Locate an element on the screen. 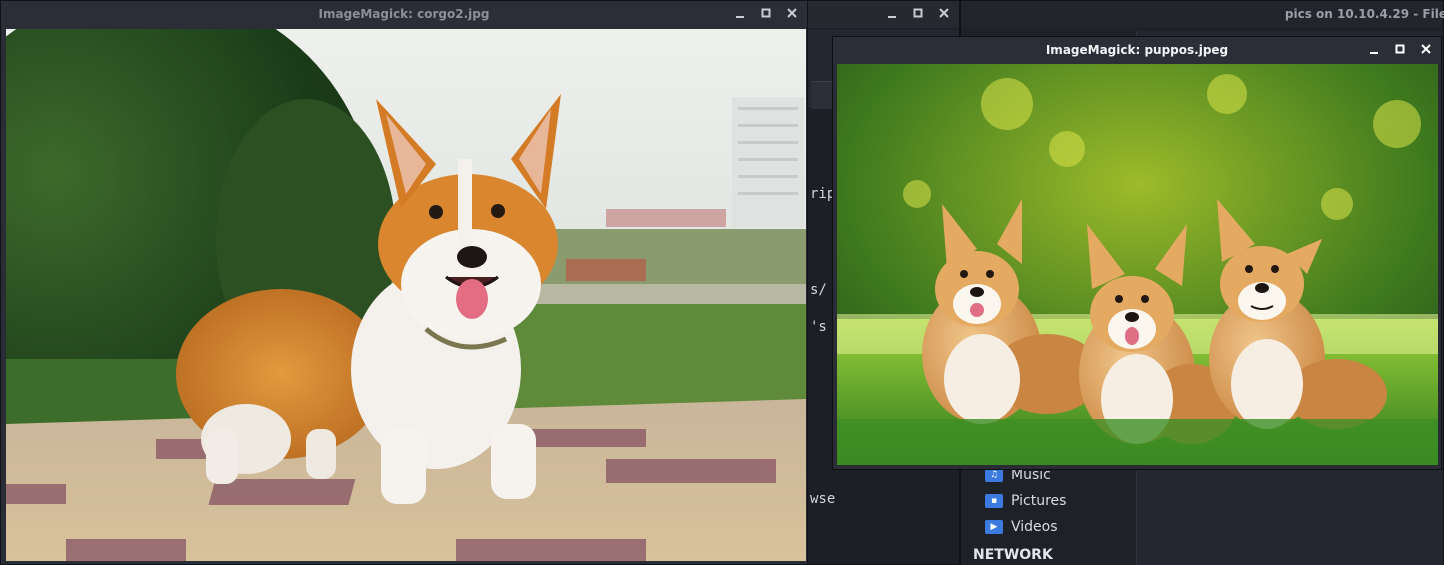 The image size is (1444, 565). terminal-window-controls is located at coordinates (918, 13).